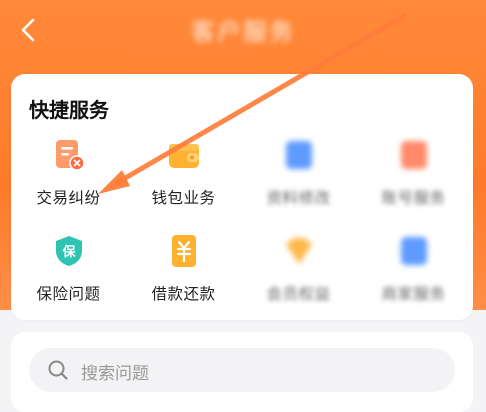 Image resolution: width=486 pixels, height=412 pixels. Describe the element at coordinates (298, 251) in the screenshot. I see `membership-icon` at that location.